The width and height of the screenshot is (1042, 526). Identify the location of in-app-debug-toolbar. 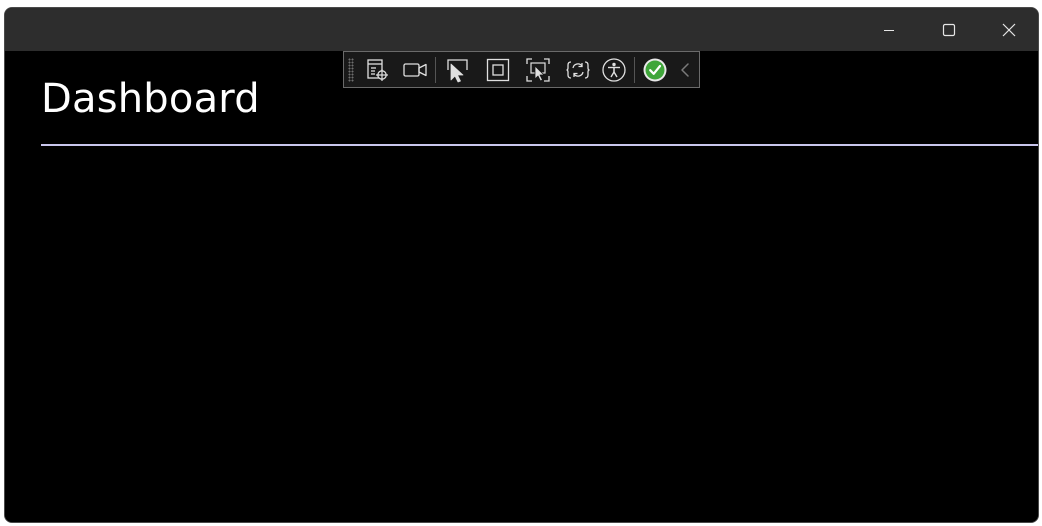
(521, 69).